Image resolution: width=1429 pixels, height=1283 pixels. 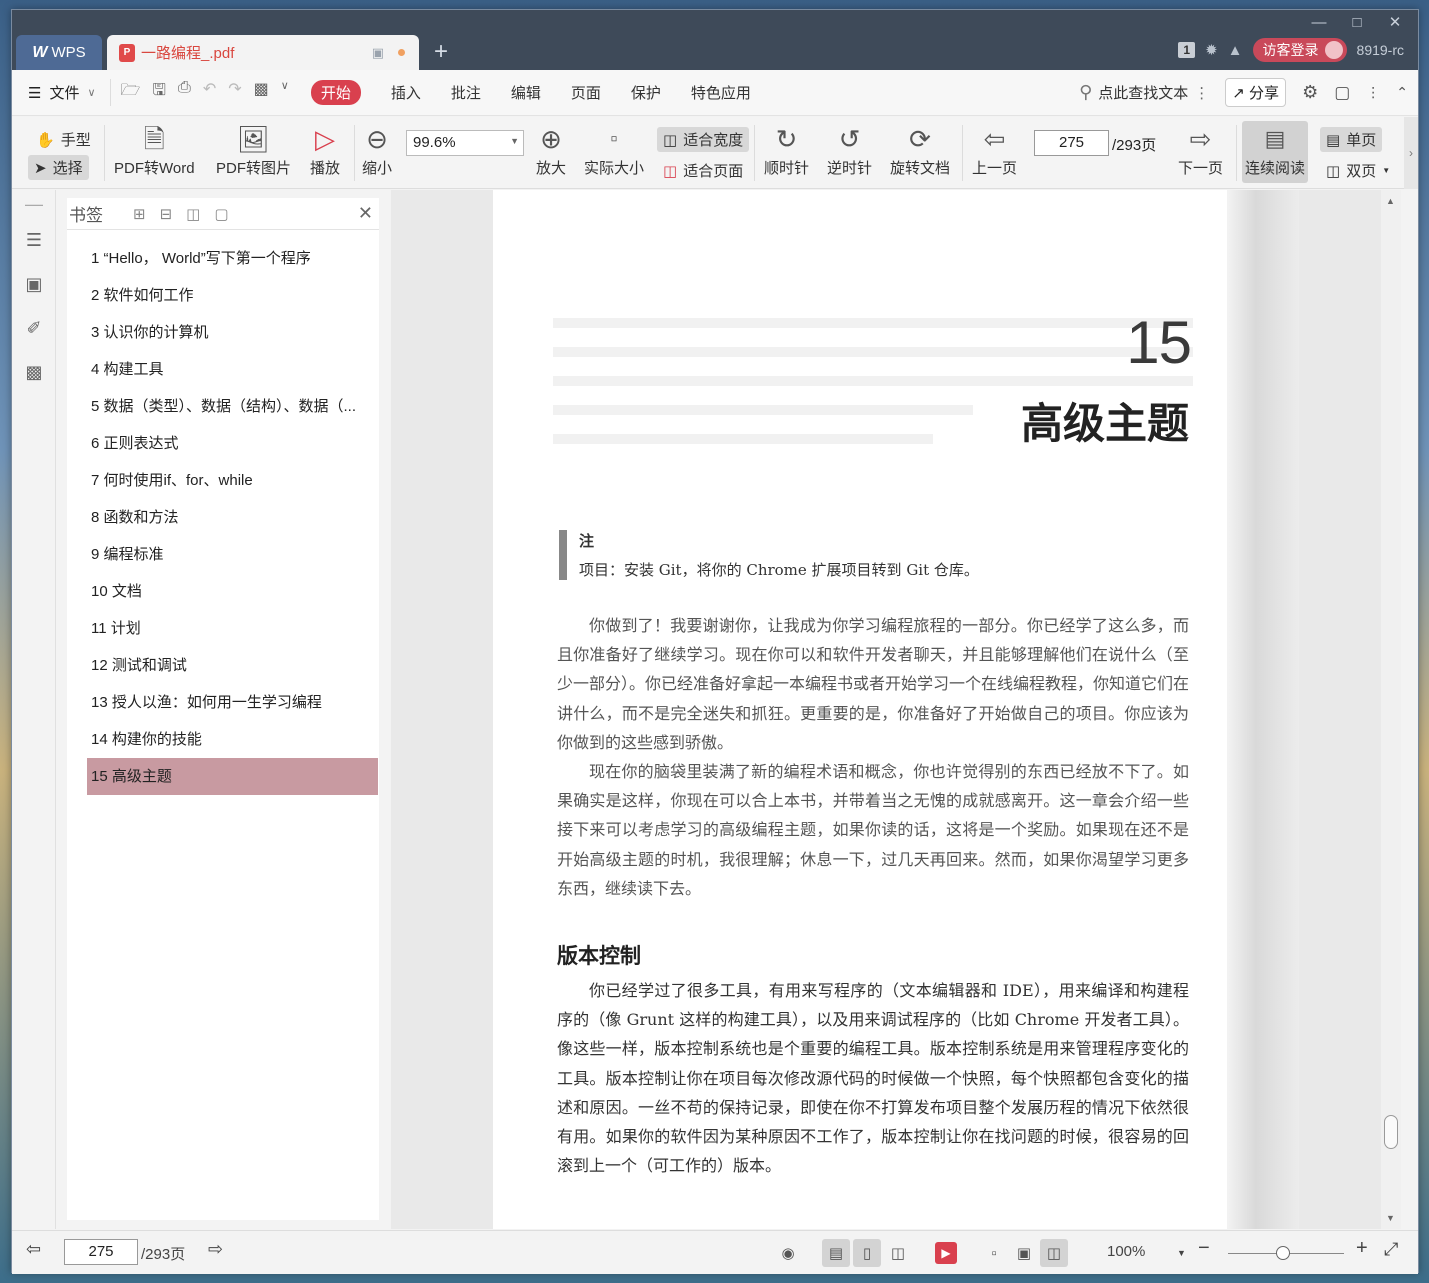 I want to click on collapse-handle-icon: —, so click(x=34, y=204).